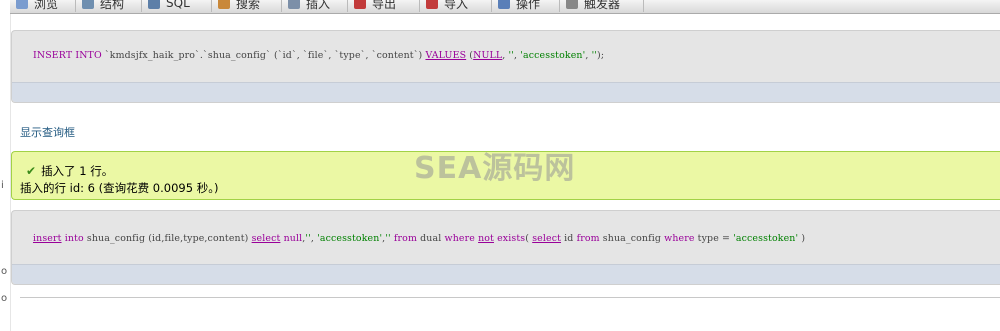  Describe the element at coordinates (2, 185) in the screenshot. I see `nav-fragment: i` at that location.